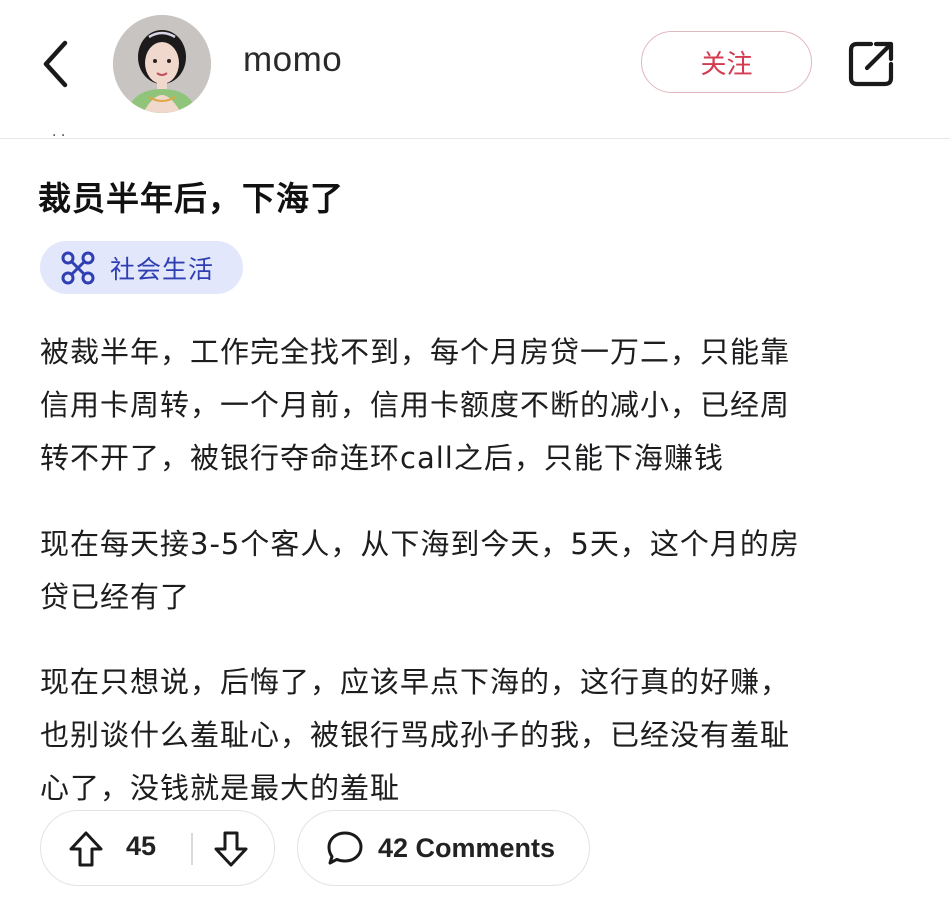 This screenshot has width=950, height=920. What do you see at coordinates (115, 597) in the screenshot?
I see `paragraph-line: 贷已经有了` at bounding box center [115, 597].